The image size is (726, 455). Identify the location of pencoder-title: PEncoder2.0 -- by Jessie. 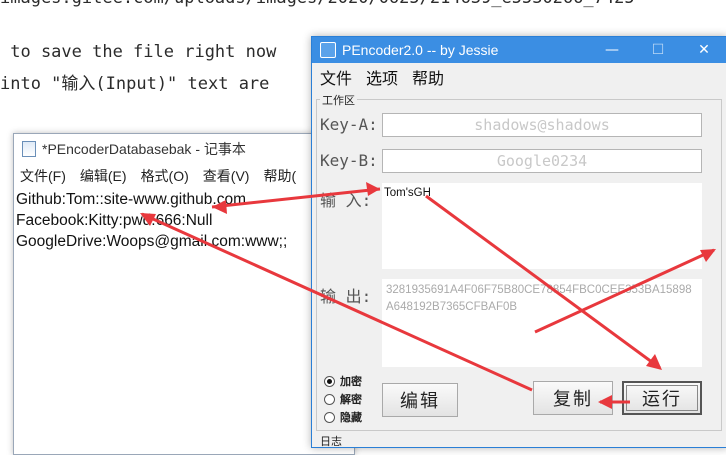
(420, 50).